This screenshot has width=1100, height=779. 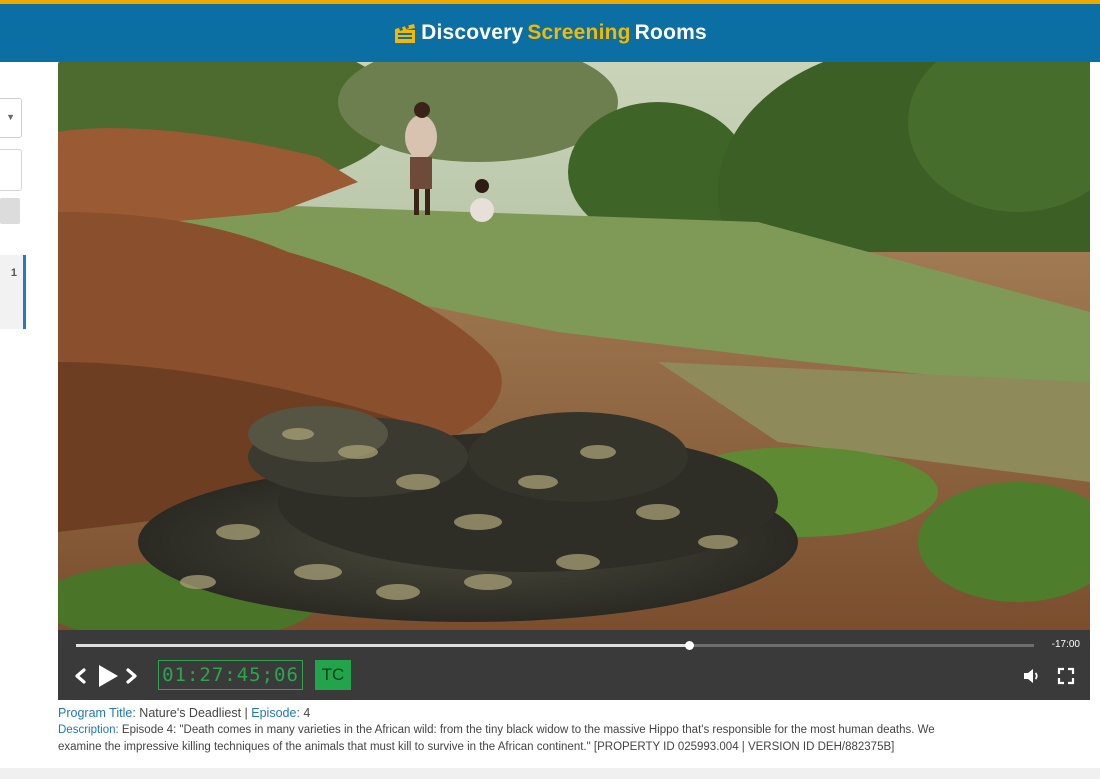 I want to click on seek-bar-handle, so click(x=690, y=645).